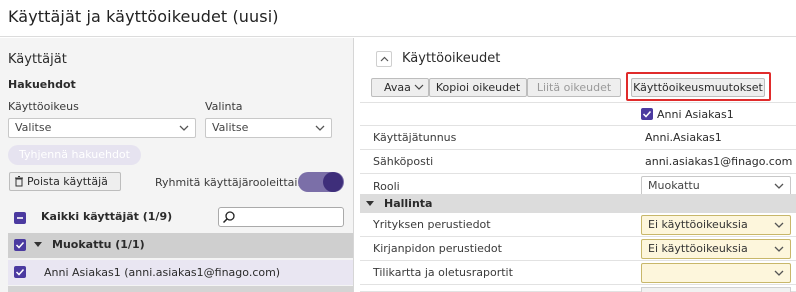 This screenshot has height=292, width=796. Describe the element at coordinates (408, 203) in the screenshot. I see `section-label: Hallinta` at that location.